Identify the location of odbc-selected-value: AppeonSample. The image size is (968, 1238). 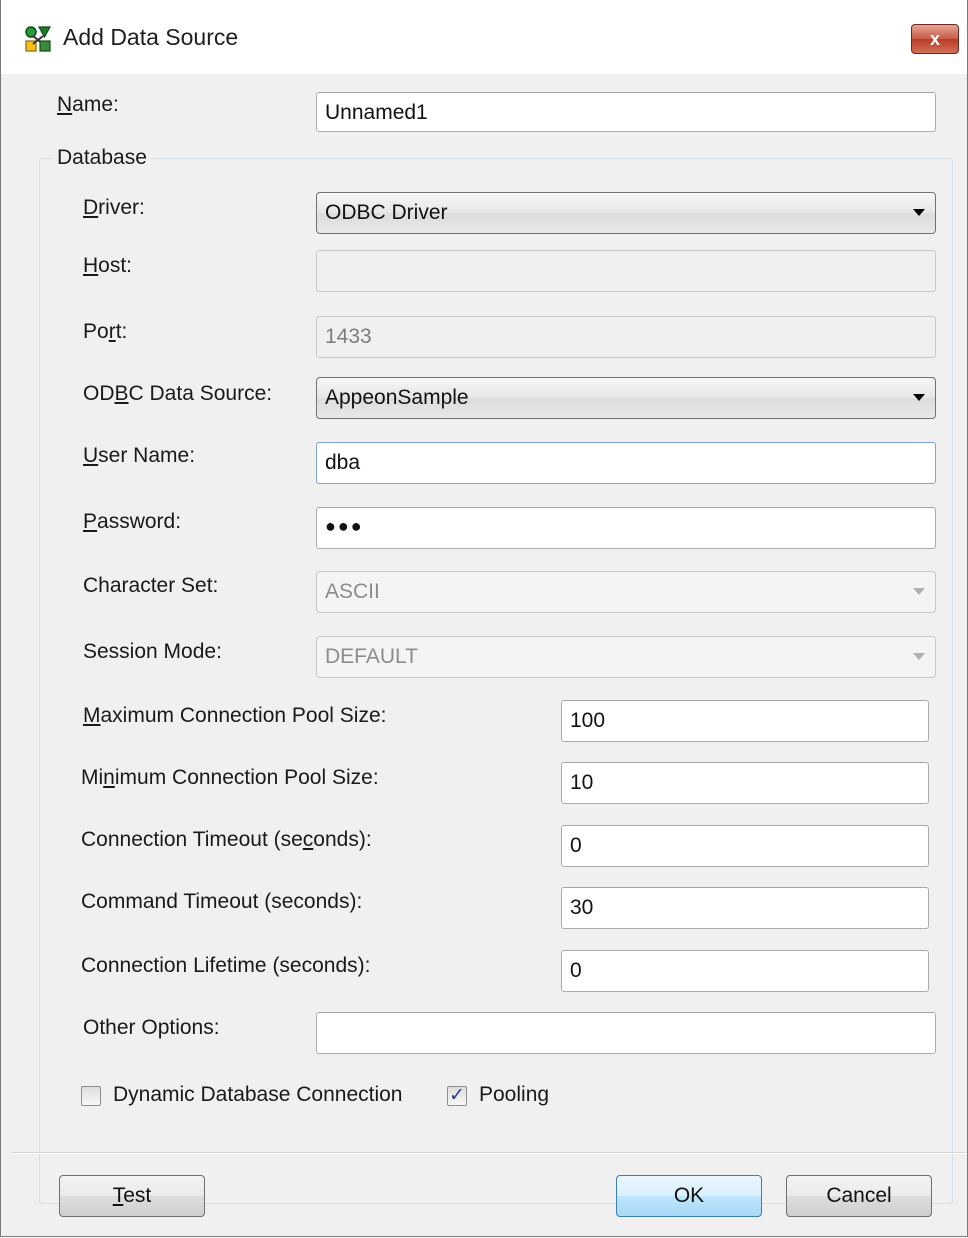
(397, 397).